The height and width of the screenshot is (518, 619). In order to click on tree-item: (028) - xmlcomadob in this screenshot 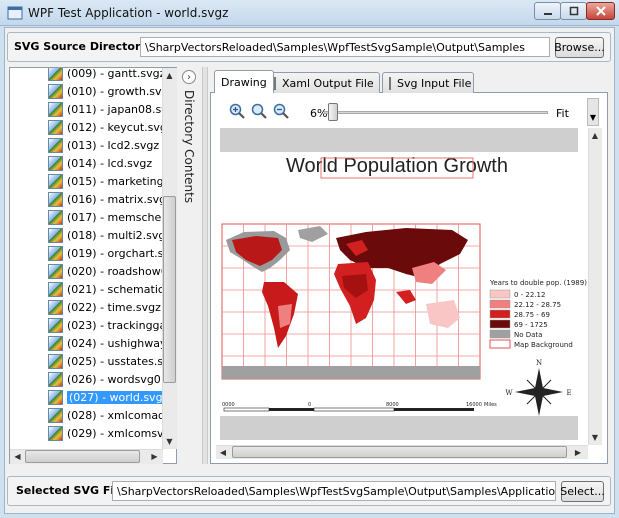, I will do `click(106, 415)`.